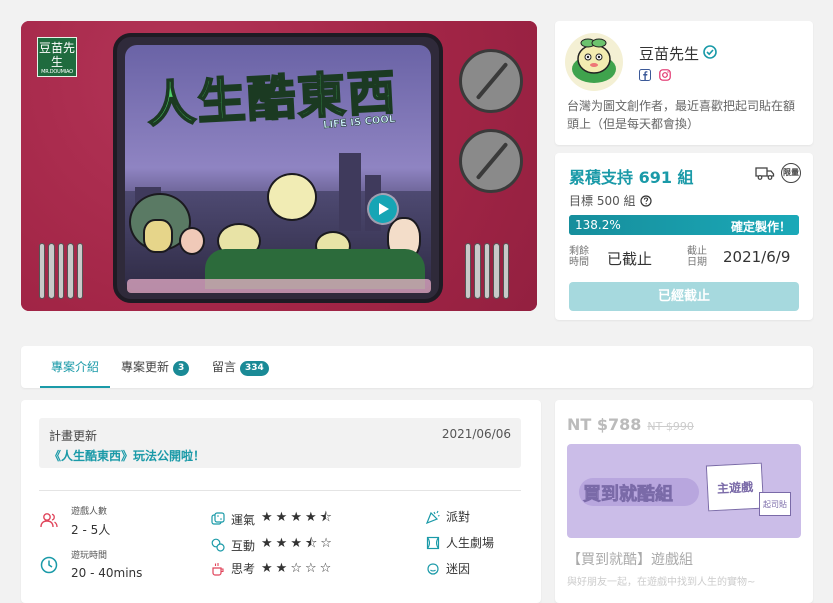 The image size is (833, 603). I want to click on cover-illustration: 人生酷東西 LIFE IS COOL, so click(278, 168).